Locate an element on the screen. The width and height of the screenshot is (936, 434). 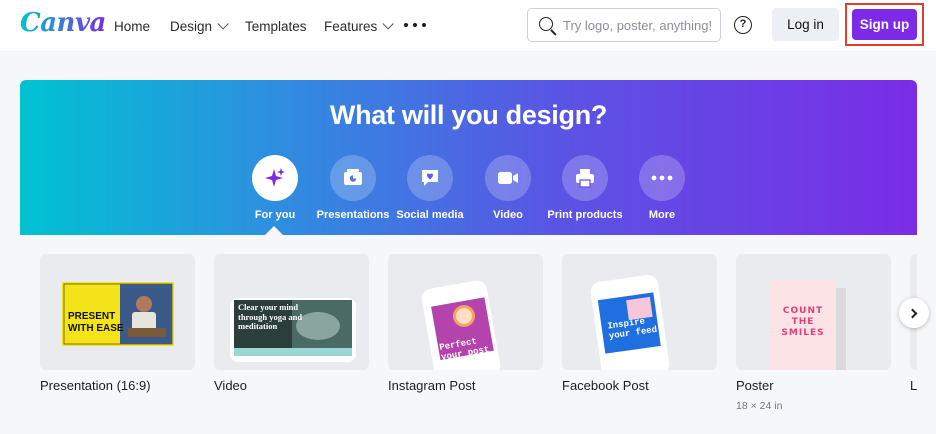
template-label: Poster is located at coordinates (755, 385).